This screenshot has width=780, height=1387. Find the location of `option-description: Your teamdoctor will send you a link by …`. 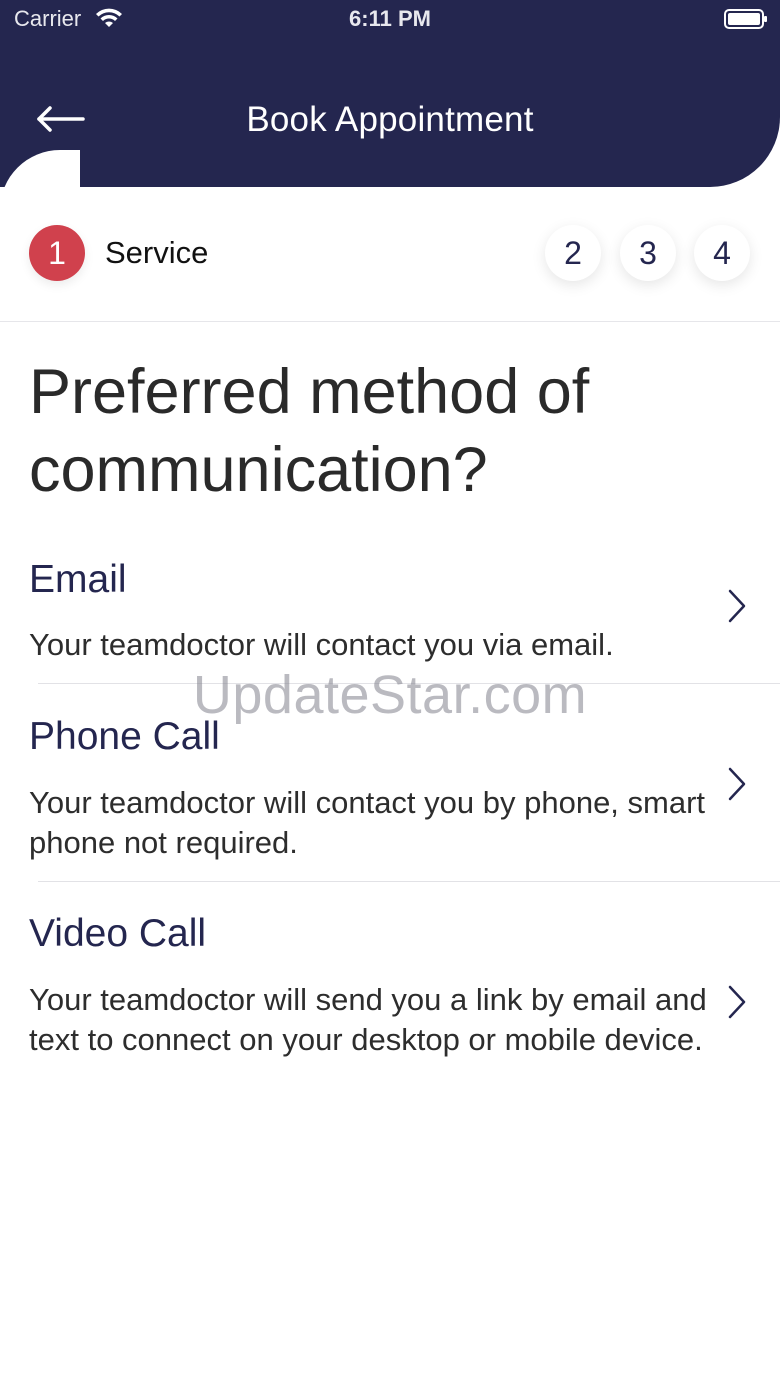

option-description: Your teamdoctor will send you a link by … is located at coordinates (368, 1019).